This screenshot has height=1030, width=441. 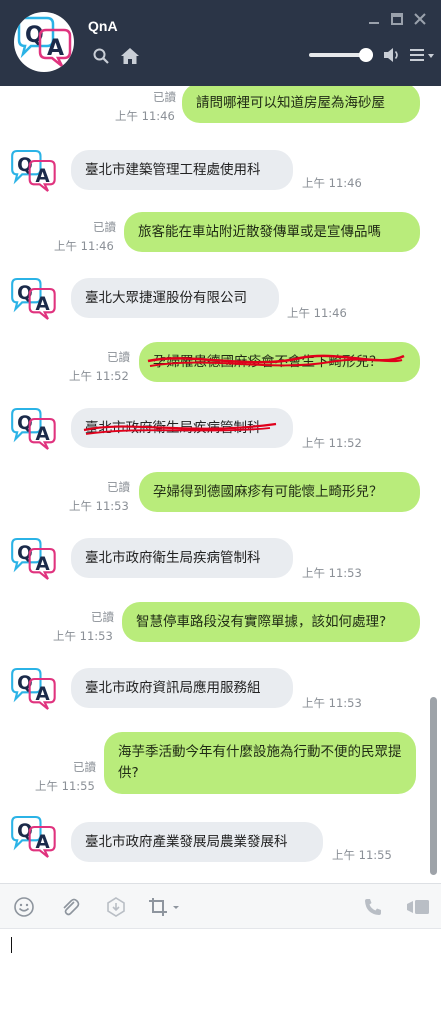 What do you see at coordinates (392, 55) in the screenshot?
I see `speaker-icon` at bounding box center [392, 55].